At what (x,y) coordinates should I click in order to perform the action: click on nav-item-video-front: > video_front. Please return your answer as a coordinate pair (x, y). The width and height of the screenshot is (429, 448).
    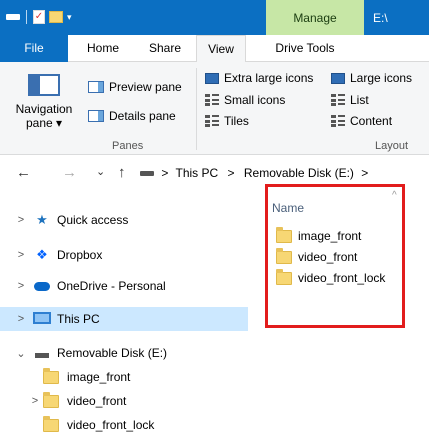
    Looking at the image, I should click on (124, 401).